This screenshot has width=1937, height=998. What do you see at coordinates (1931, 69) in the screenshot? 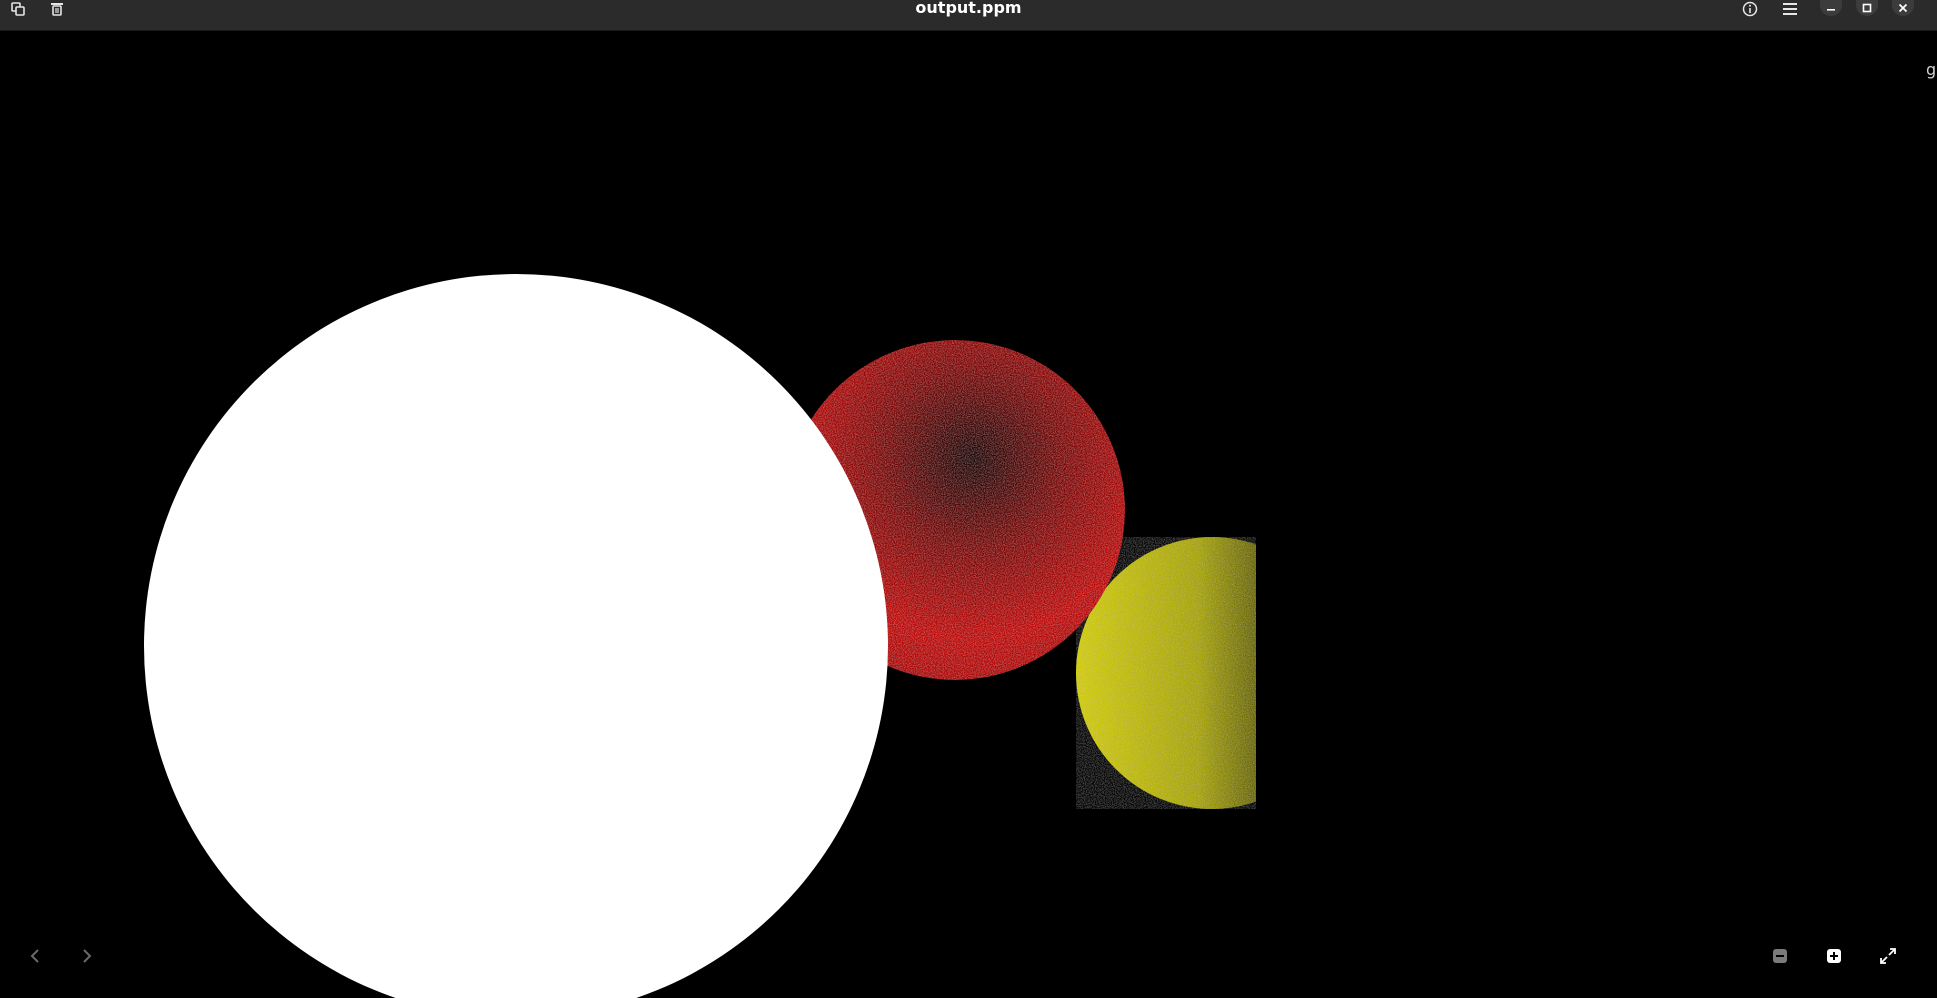
I see `edge-text: gi` at bounding box center [1931, 69].